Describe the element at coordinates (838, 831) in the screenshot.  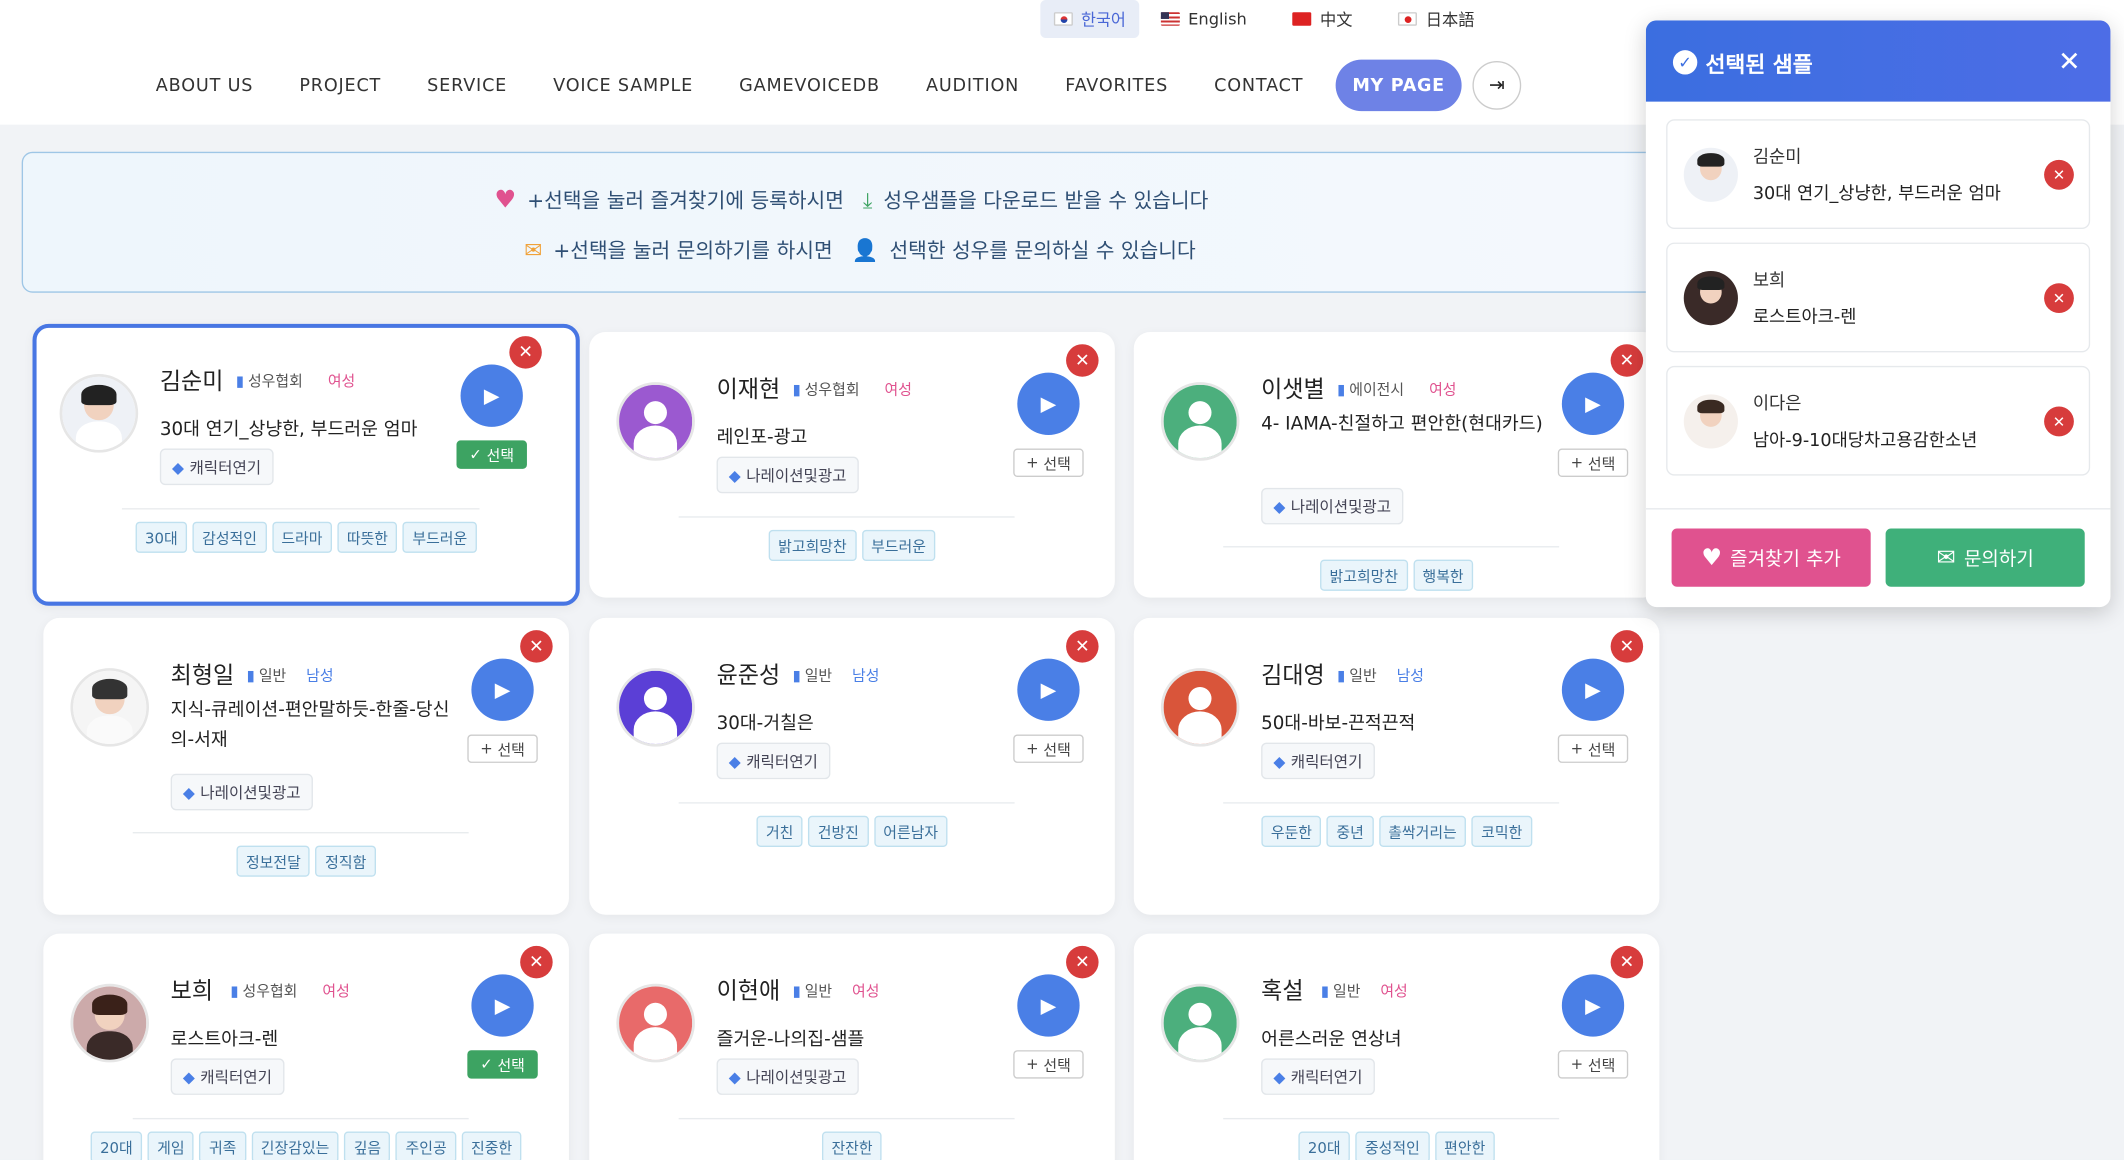
I see `tag: 건방진` at that location.